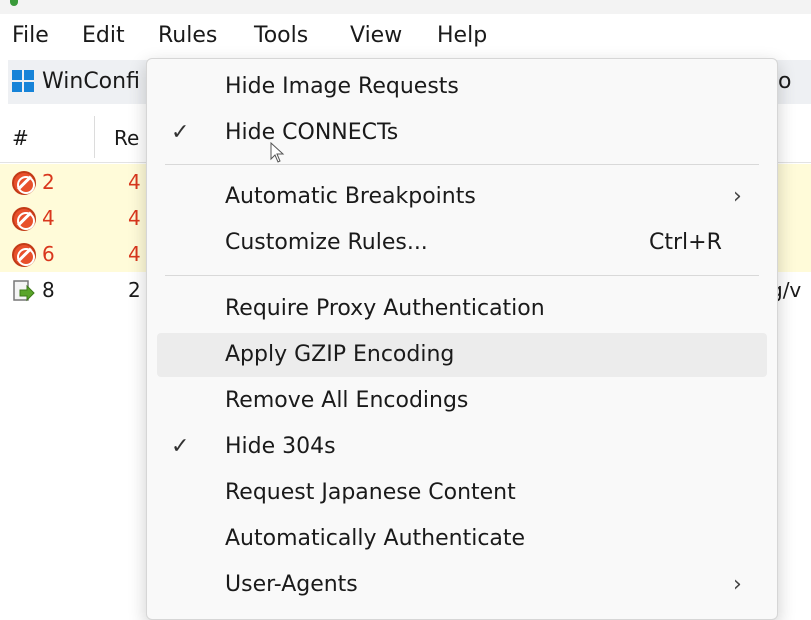 This screenshot has height=620, width=811. What do you see at coordinates (462, 133) in the screenshot?
I see `menu-item-hide-connects: ✓ Hide CONNECTs` at bounding box center [462, 133].